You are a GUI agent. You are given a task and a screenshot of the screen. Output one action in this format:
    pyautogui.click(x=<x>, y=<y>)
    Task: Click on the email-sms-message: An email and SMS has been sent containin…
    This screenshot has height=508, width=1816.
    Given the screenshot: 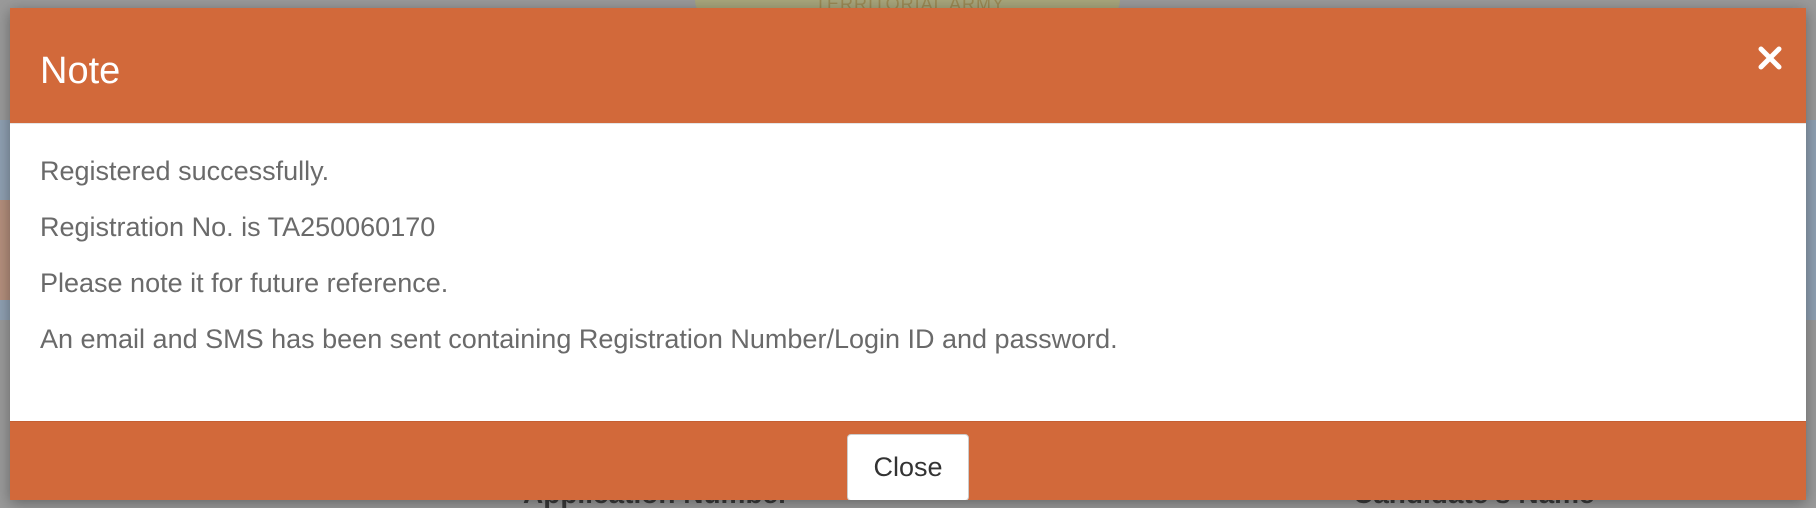 What is the action you would take?
    pyautogui.click(x=579, y=339)
    